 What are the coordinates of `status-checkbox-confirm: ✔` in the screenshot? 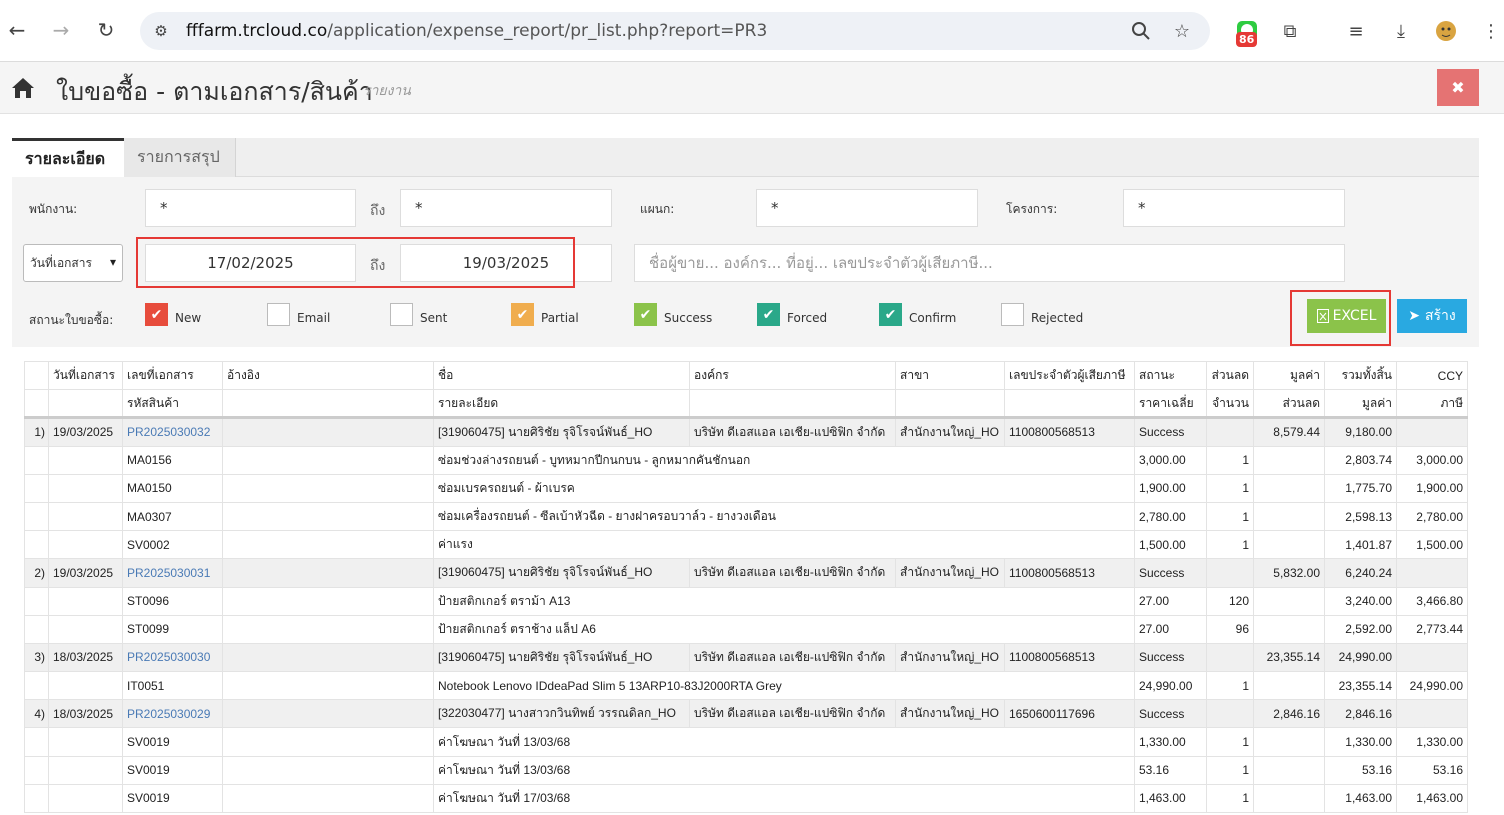 It's located at (890, 314).